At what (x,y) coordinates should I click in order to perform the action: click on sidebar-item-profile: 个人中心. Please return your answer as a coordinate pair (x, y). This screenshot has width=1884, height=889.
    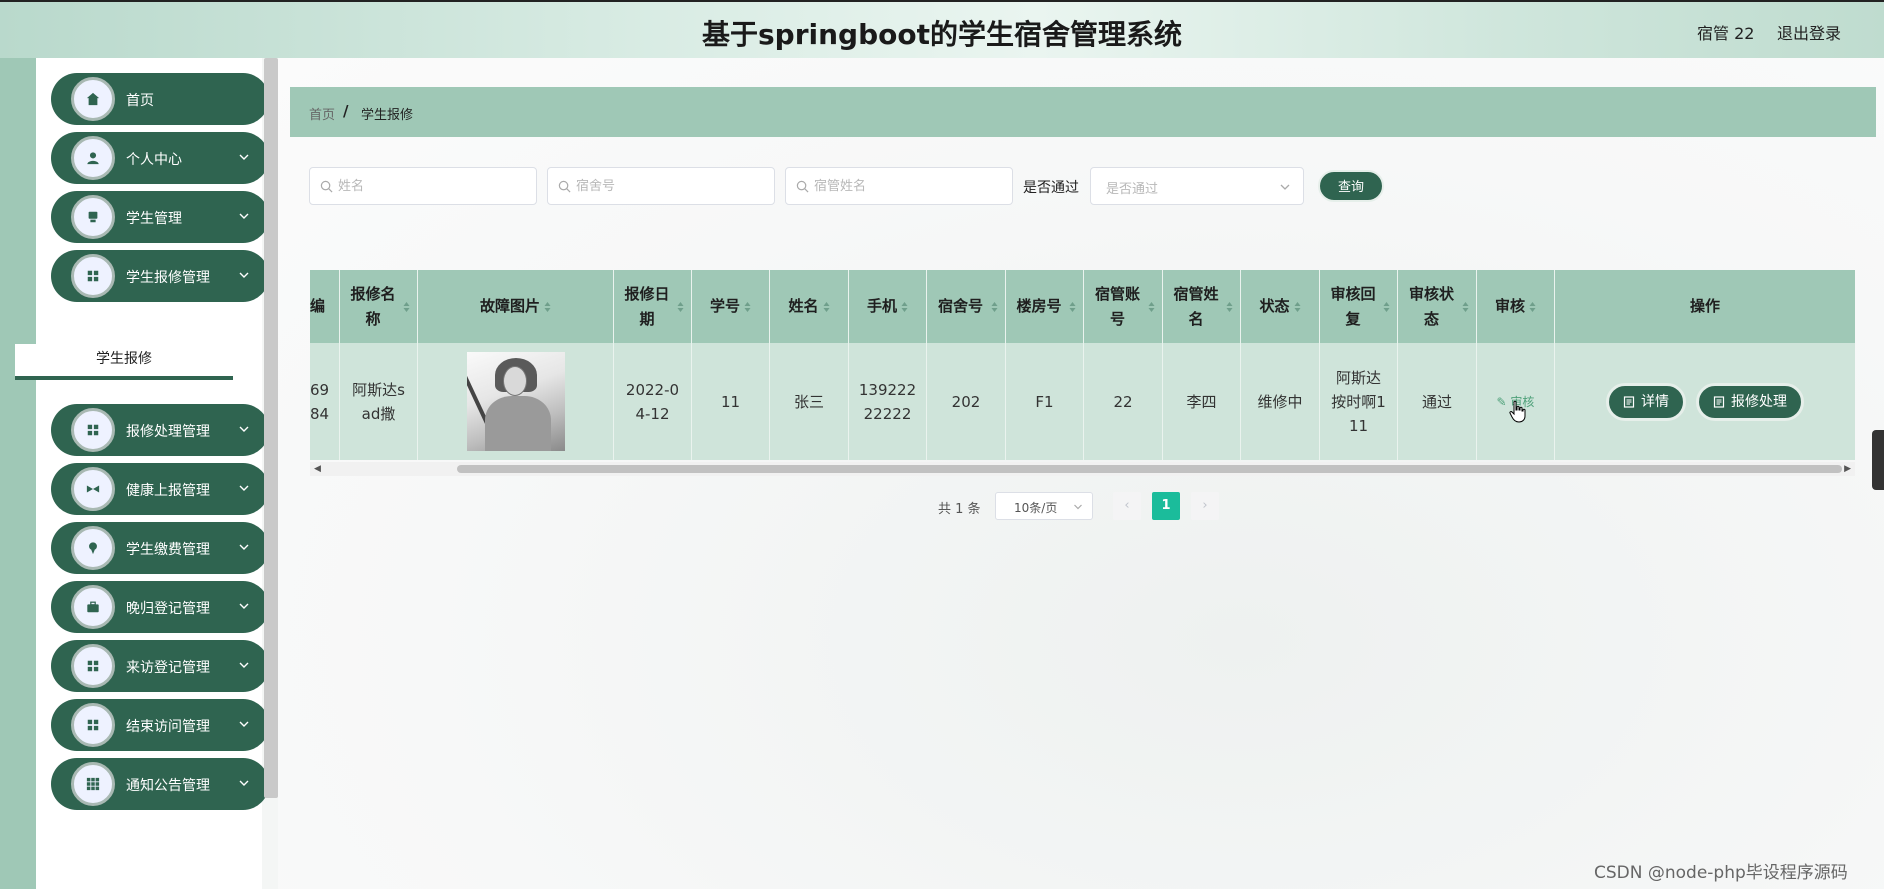
    Looking at the image, I should click on (160, 158).